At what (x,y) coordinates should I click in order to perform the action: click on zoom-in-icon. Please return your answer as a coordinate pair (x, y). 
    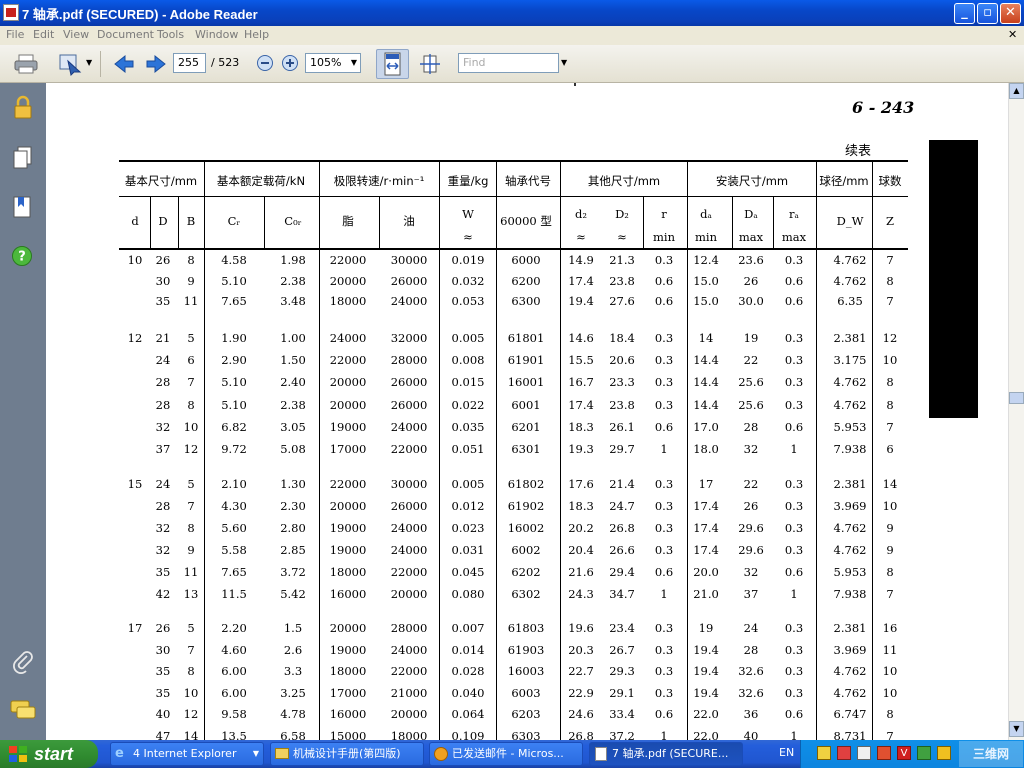
    Looking at the image, I should click on (290, 63).